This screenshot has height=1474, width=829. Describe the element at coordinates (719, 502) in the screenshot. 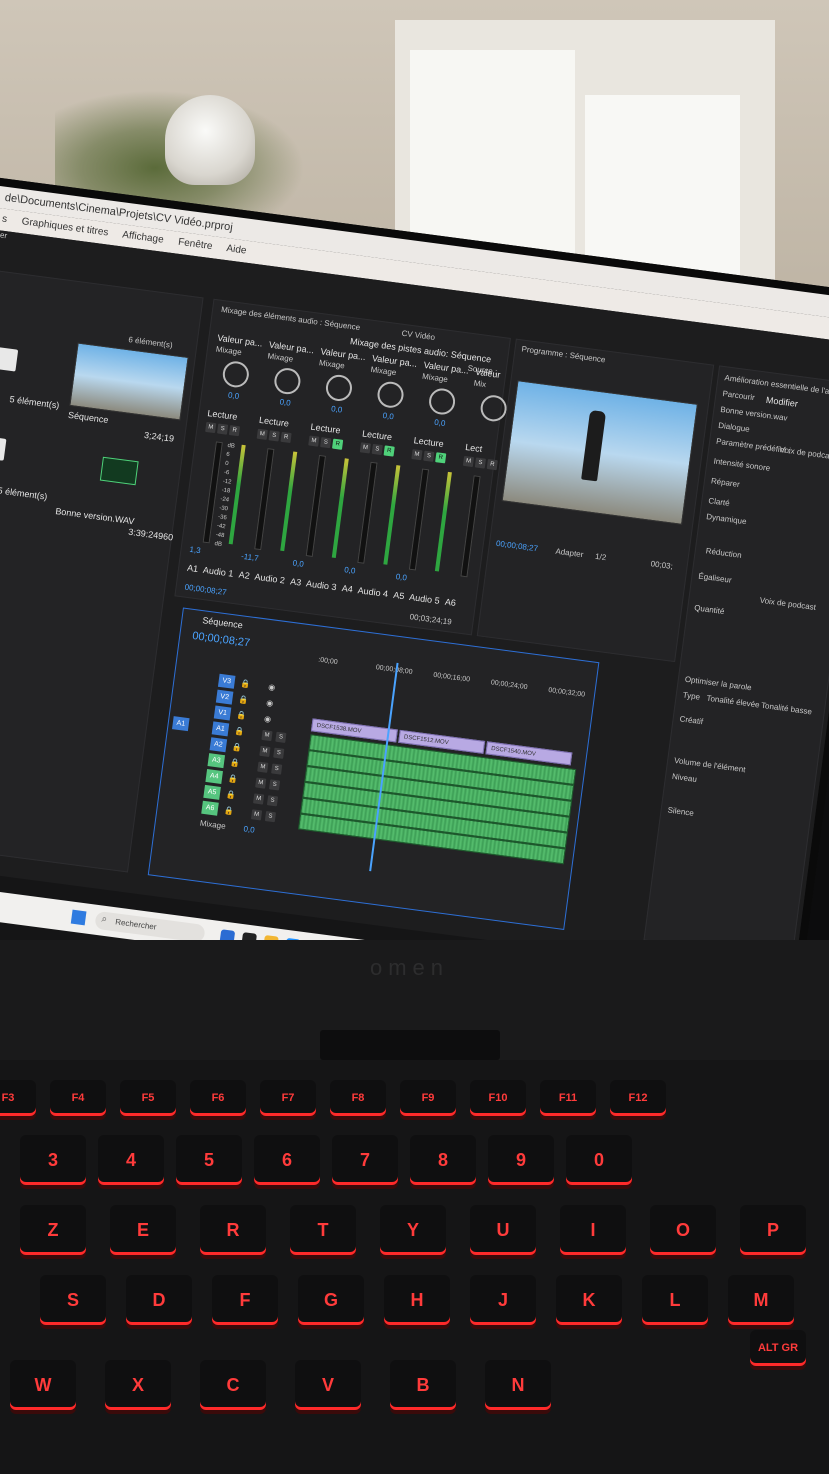

I see `clarity-section: Clarté` at that location.